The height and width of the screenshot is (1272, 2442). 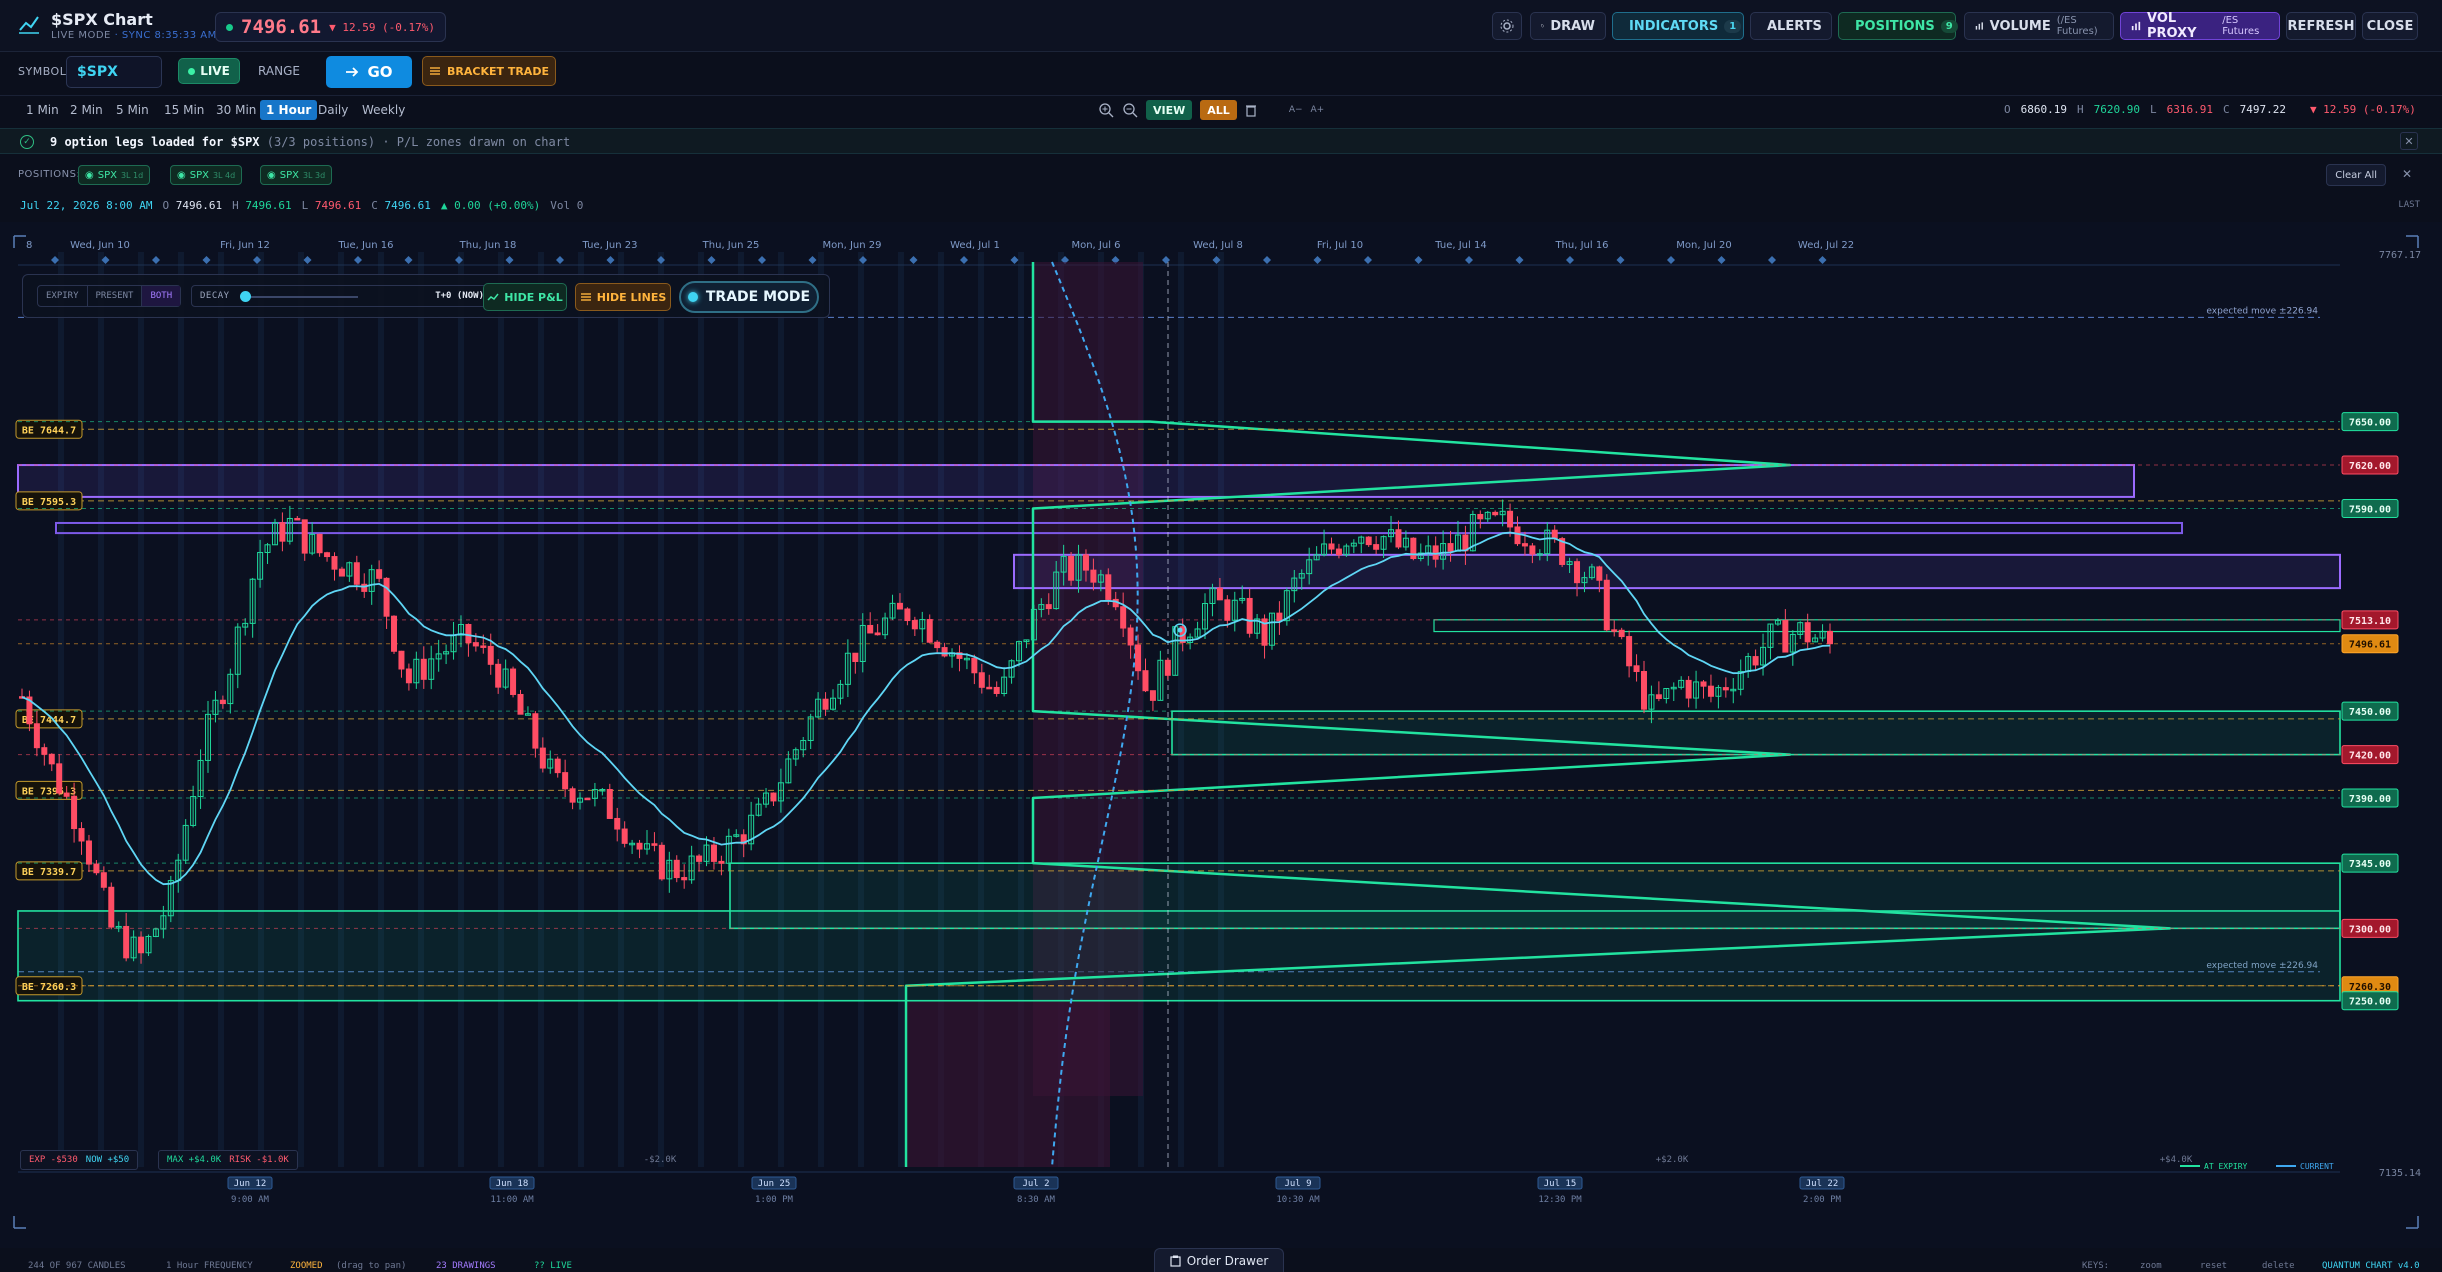 I want to click on alerts-button: ALERTS, so click(x=1791, y=26).